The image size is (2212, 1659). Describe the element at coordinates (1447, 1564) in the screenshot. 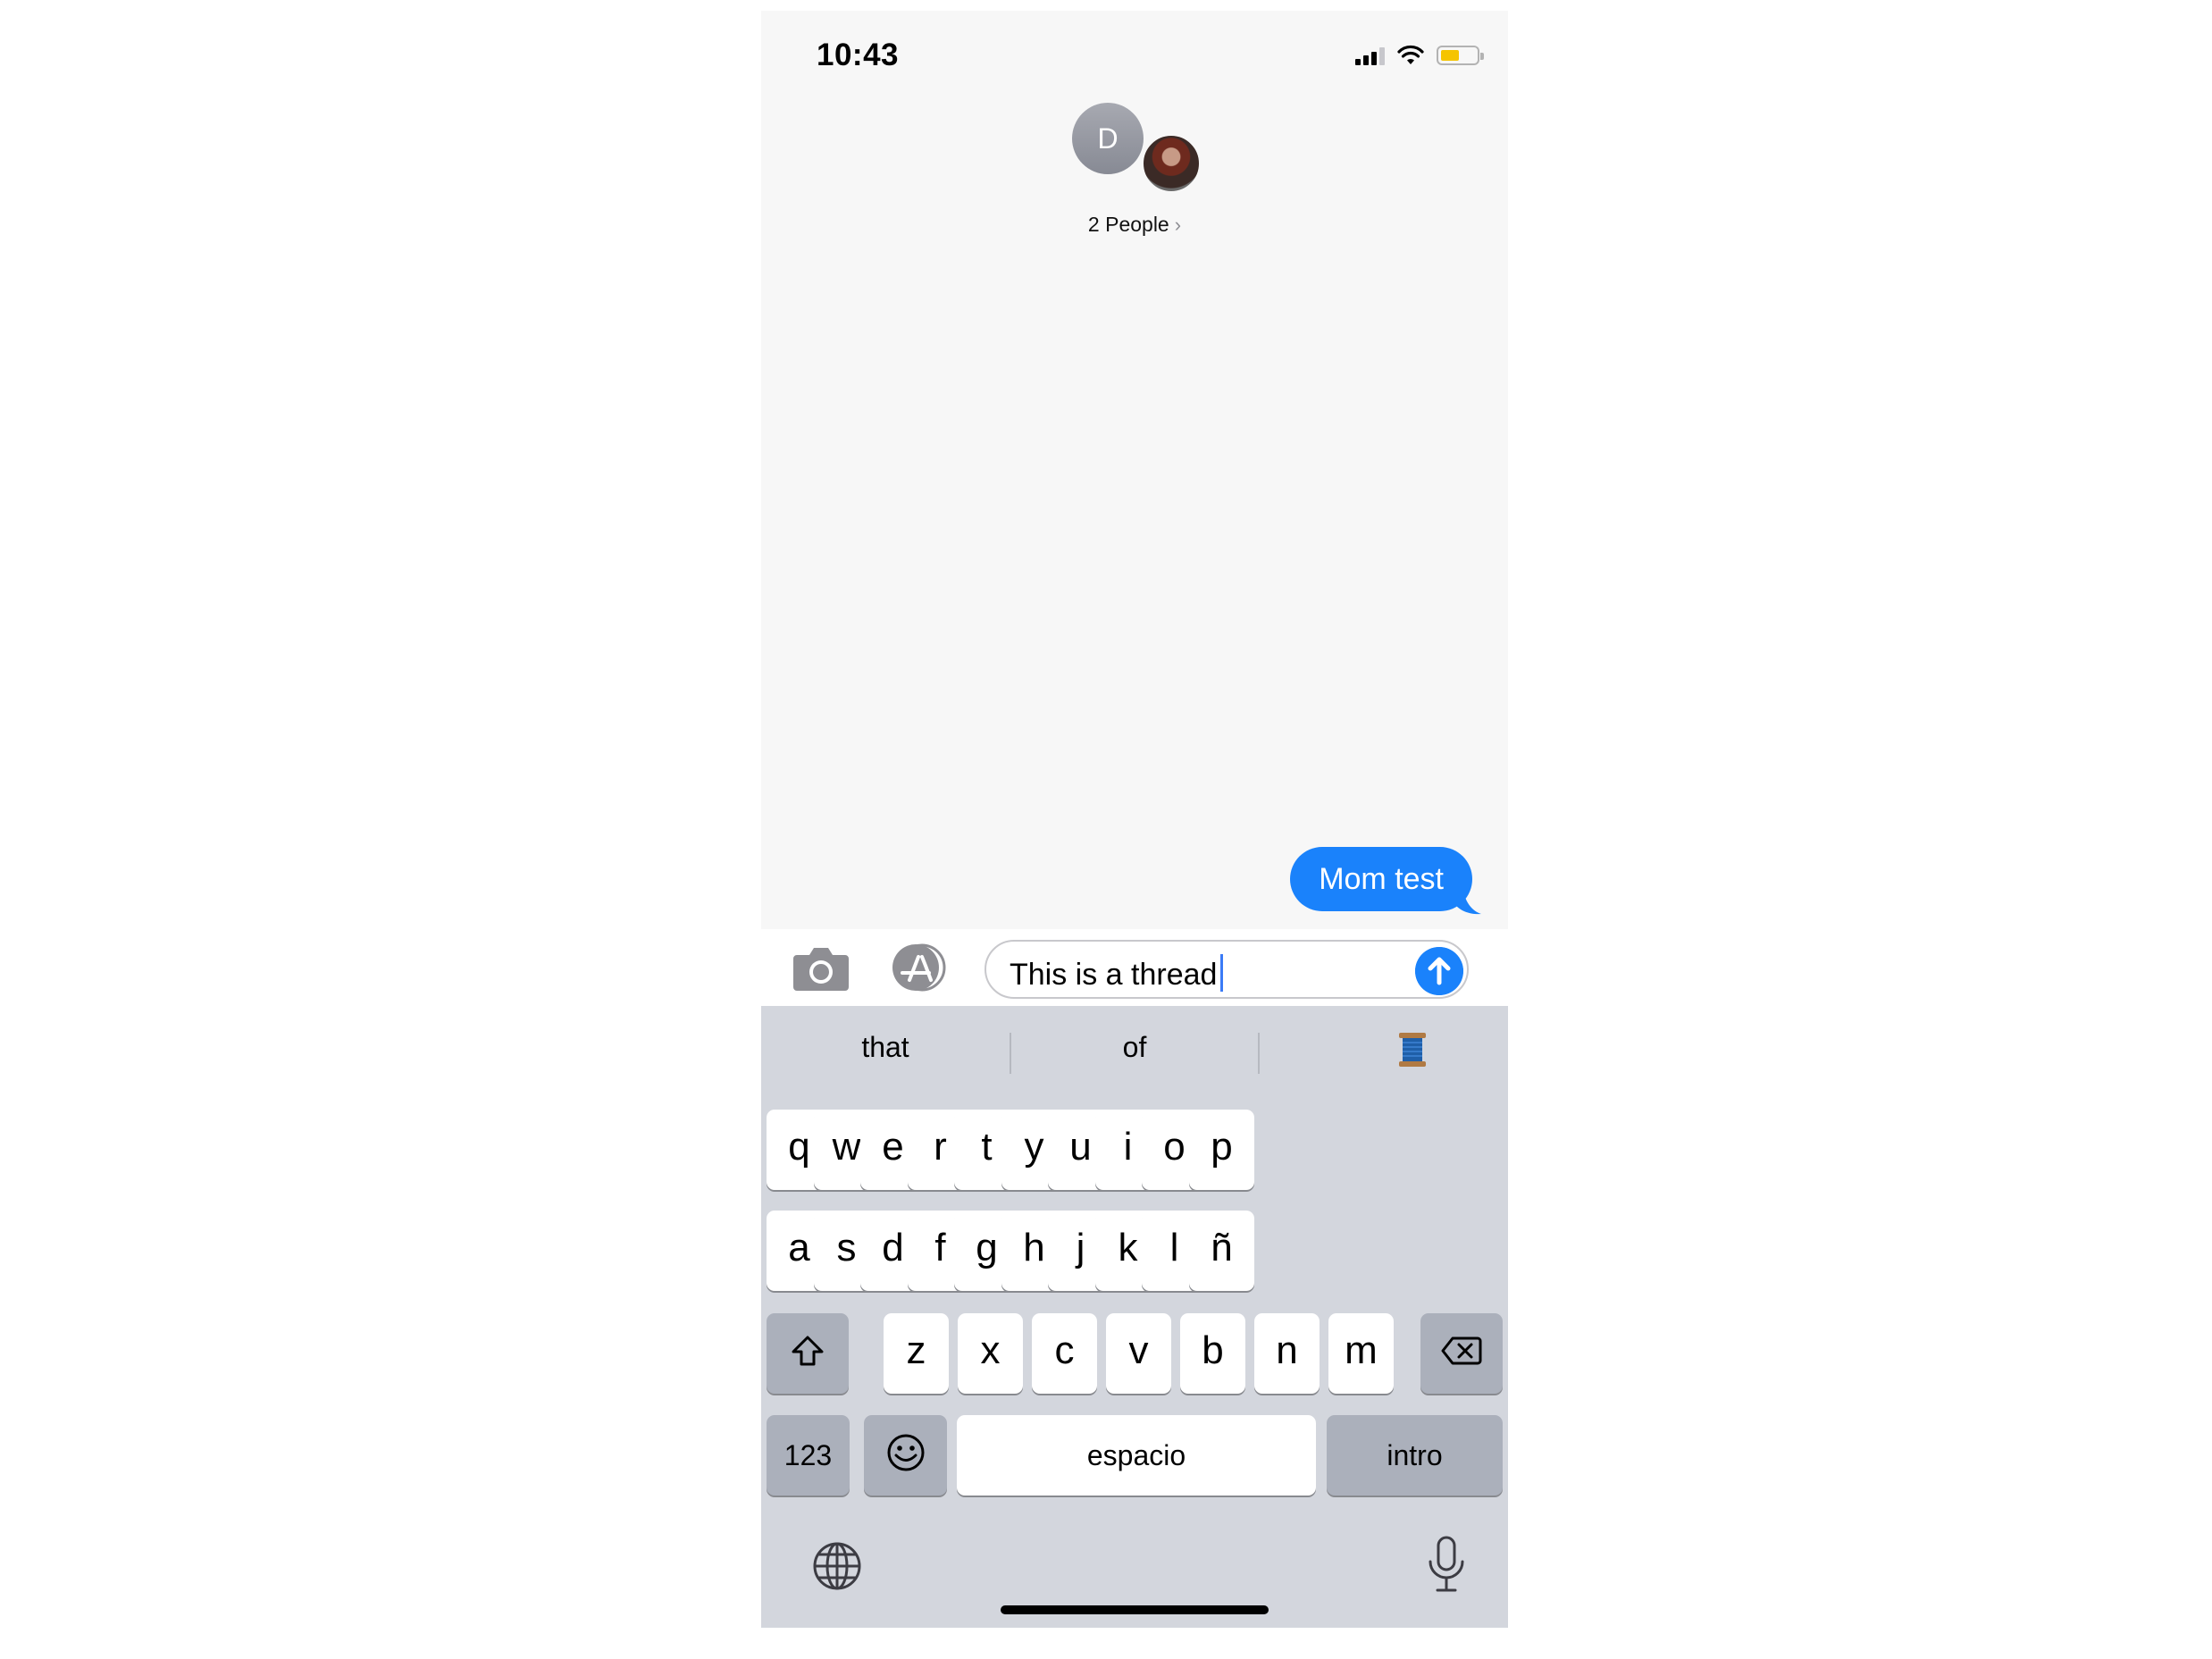

I see `microphone-icon` at that location.